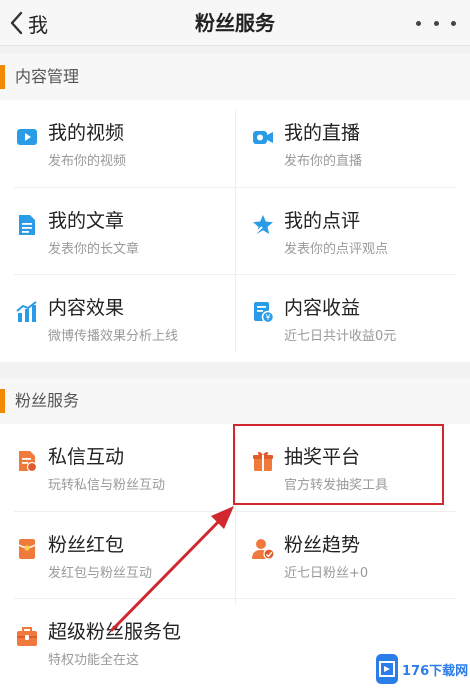 The width and height of the screenshot is (470, 696). I want to click on article-icon, so click(27, 225).